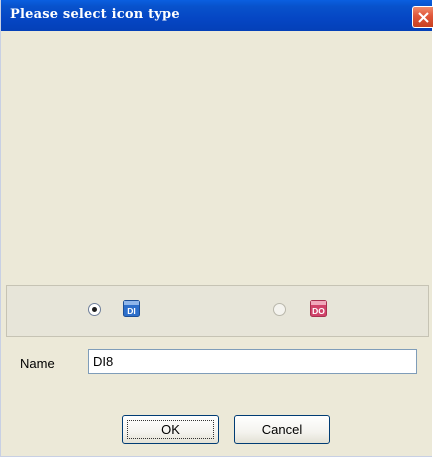 Image resolution: width=433 pixels, height=458 pixels. I want to click on cancel-button: Cancel, so click(282, 429).